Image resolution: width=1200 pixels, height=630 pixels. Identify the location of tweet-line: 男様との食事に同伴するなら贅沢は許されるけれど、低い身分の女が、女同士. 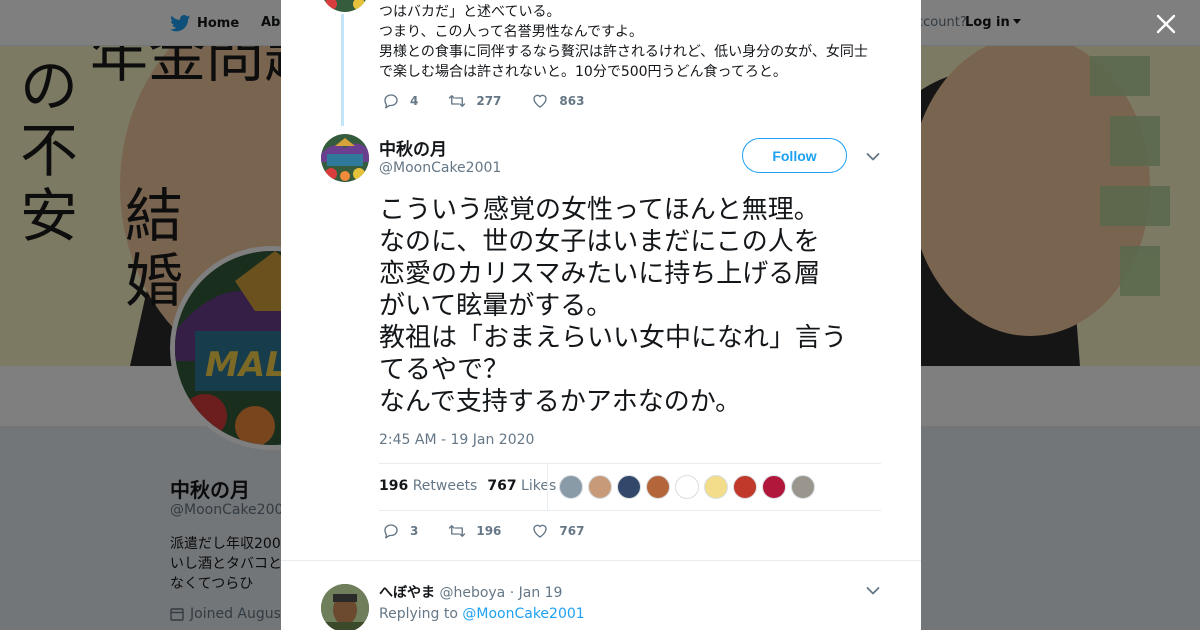
(623, 52).